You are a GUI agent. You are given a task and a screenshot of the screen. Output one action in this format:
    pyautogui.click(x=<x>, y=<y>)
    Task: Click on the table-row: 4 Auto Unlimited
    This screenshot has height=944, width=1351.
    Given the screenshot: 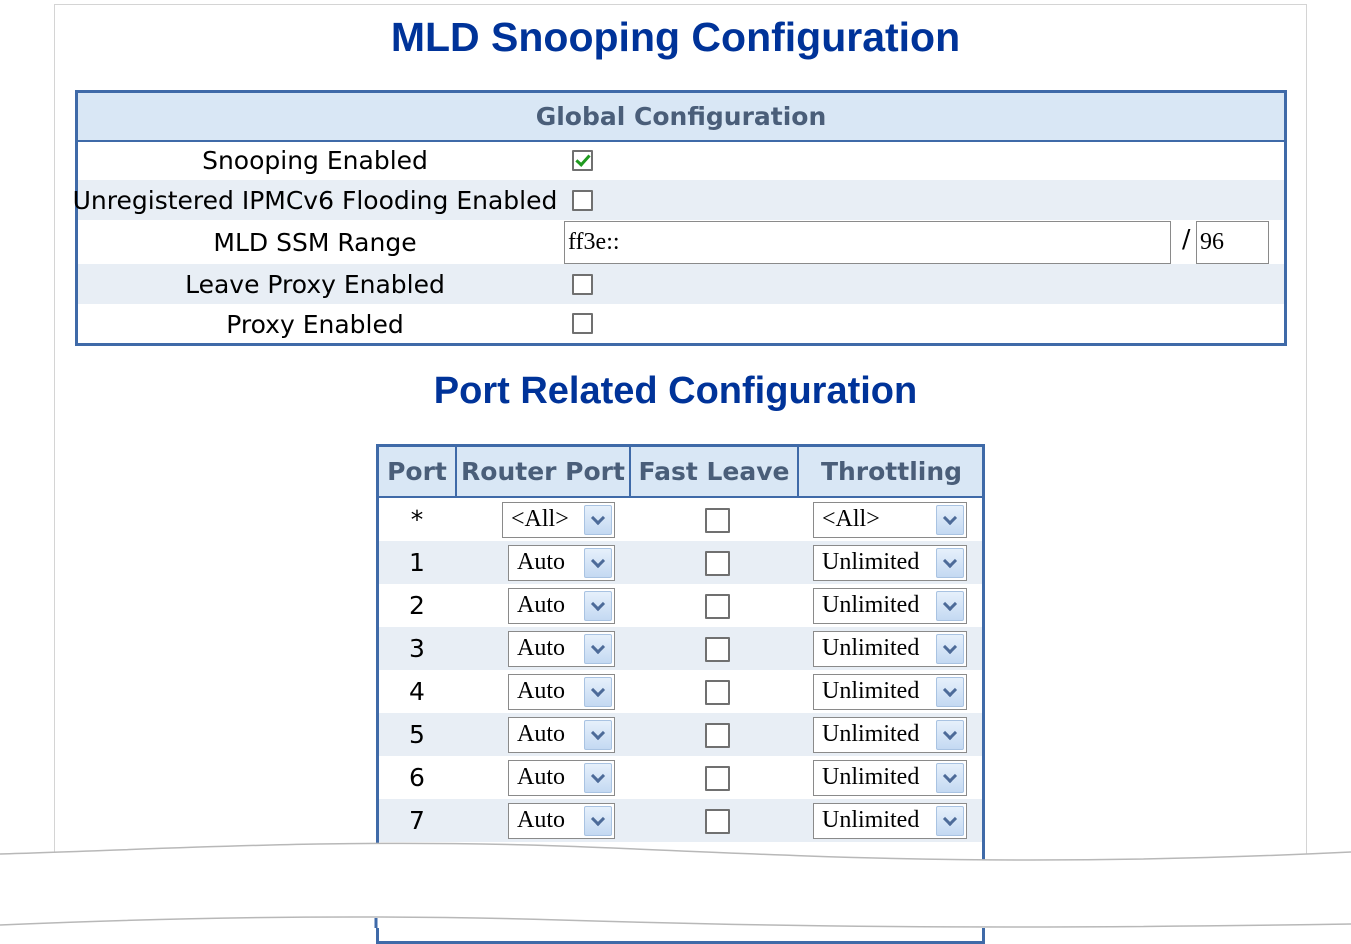 What is the action you would take?
    pyautogui.click(x=680, y=691)
    